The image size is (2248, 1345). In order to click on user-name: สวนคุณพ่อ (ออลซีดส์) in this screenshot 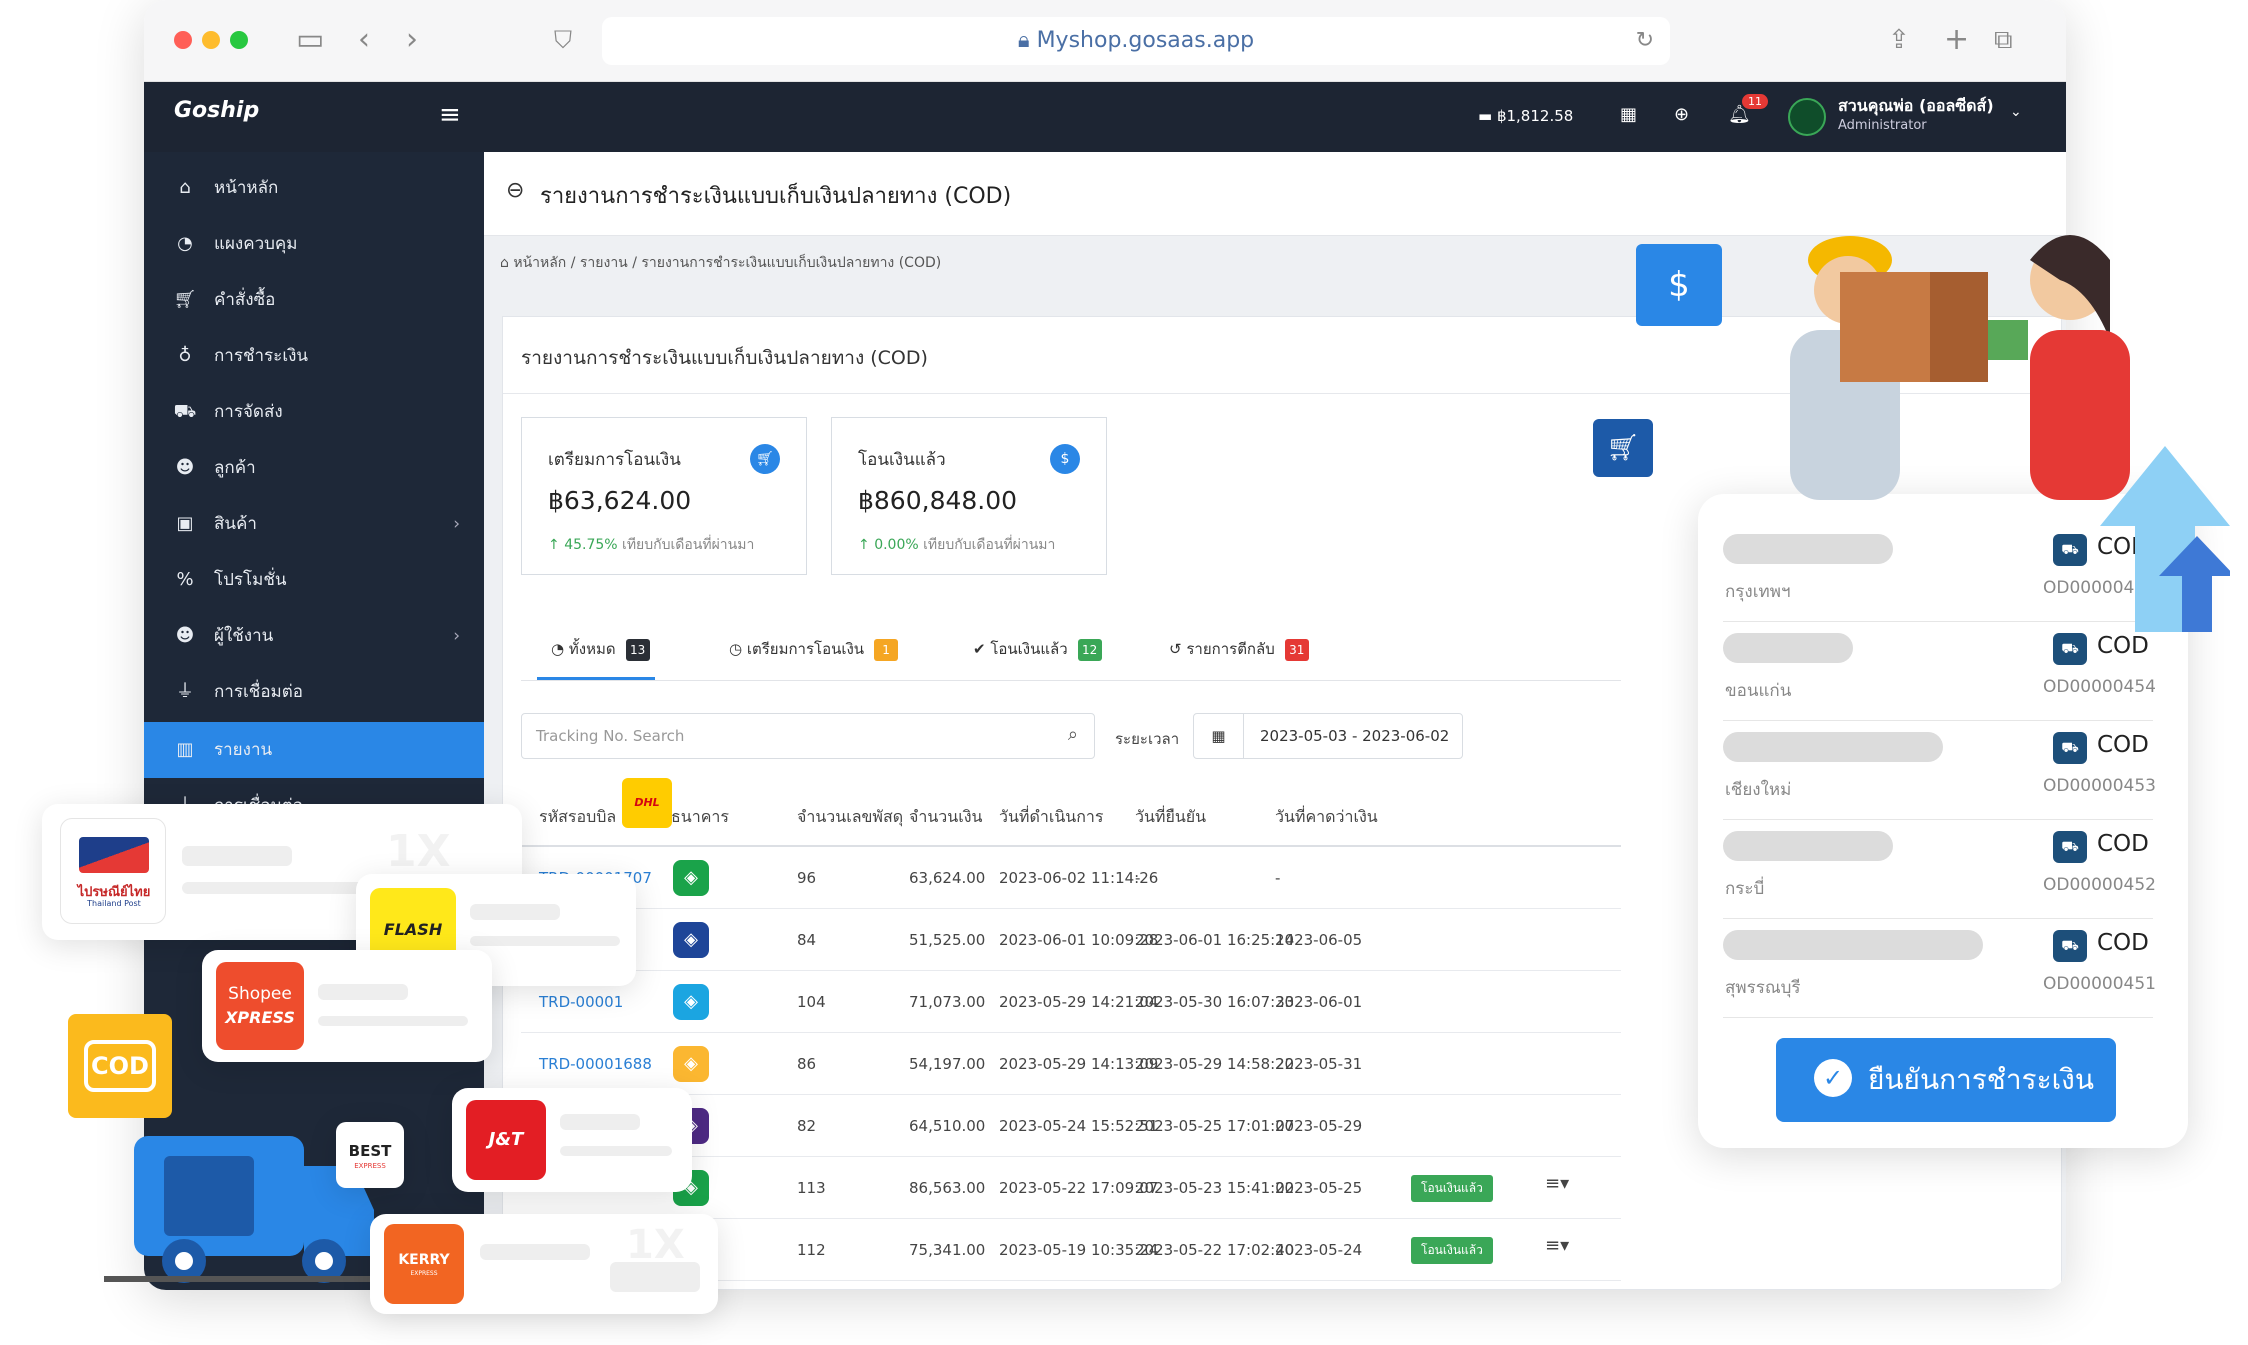, I will do `click(1916, 106)`.